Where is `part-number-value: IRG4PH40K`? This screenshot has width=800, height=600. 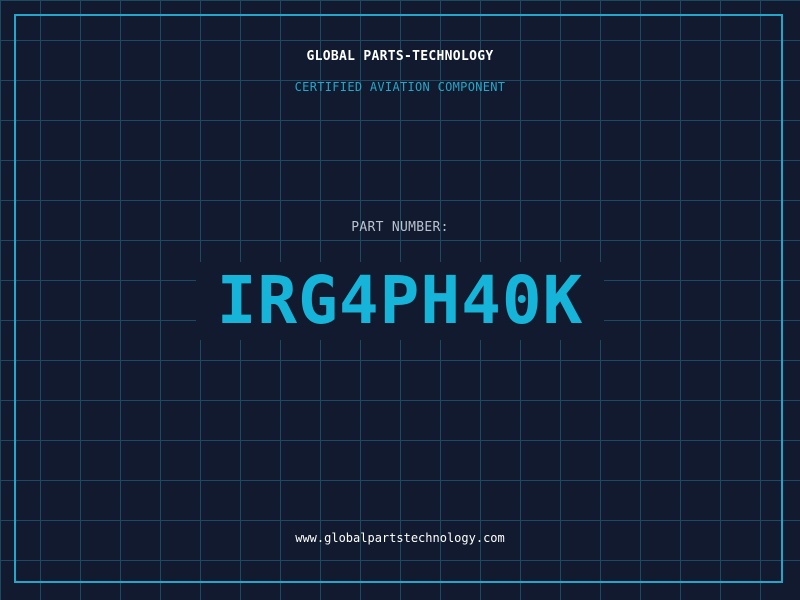
part-number-value: IRG4PH40K is located at coordinates (400, 300).